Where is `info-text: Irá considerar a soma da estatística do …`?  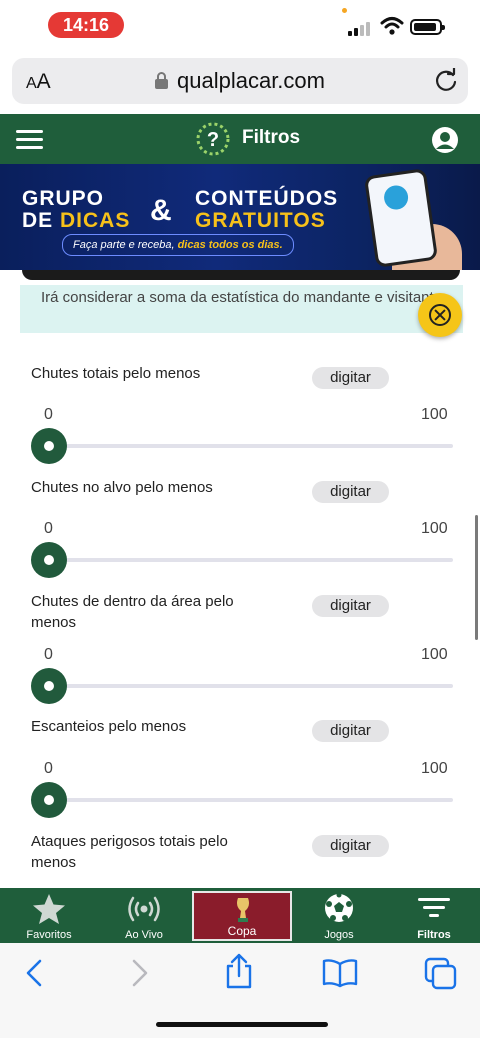
info-text: Irá considerar a soma da estatística do … is located at coordinates (241, 297).